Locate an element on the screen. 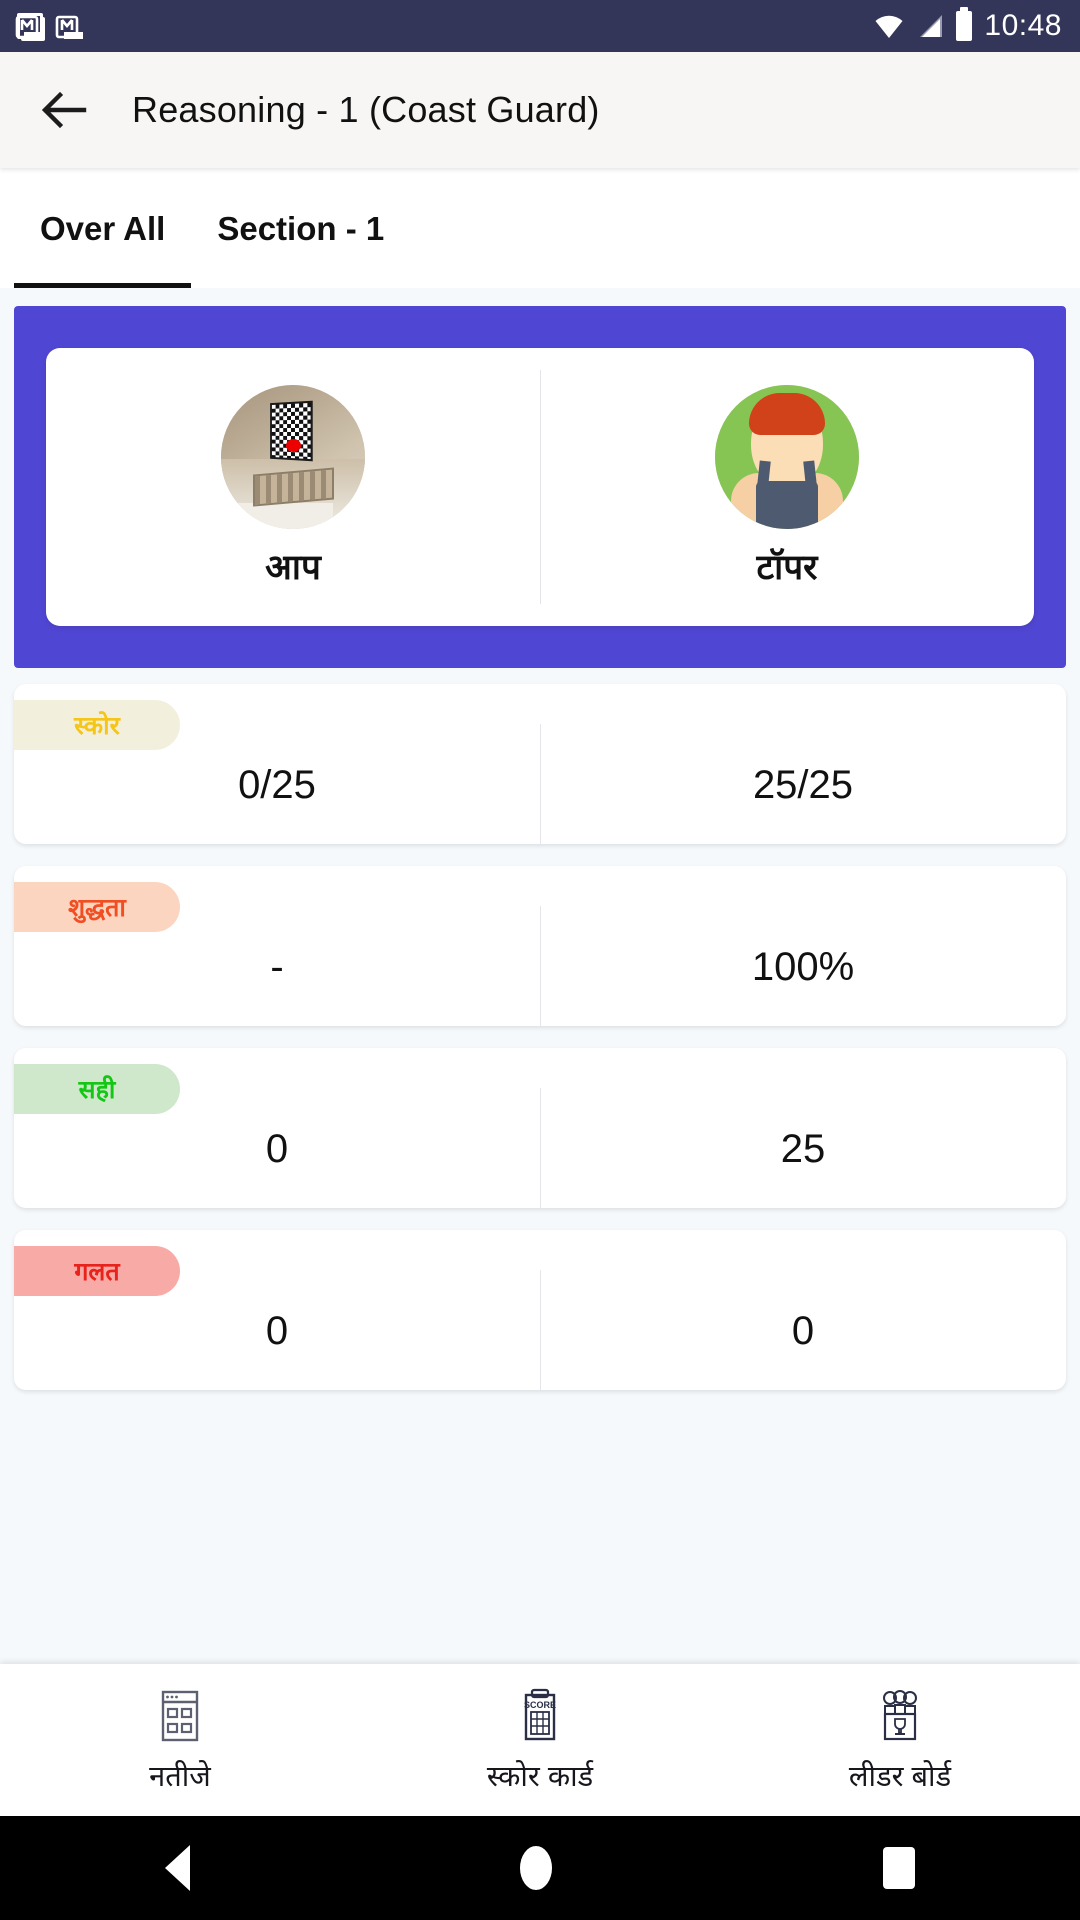 This screenshot has height=1920, width=1080. bottom-nav-label-score-card: स्कोर कार्ड is located at coordinates (540, 1776).